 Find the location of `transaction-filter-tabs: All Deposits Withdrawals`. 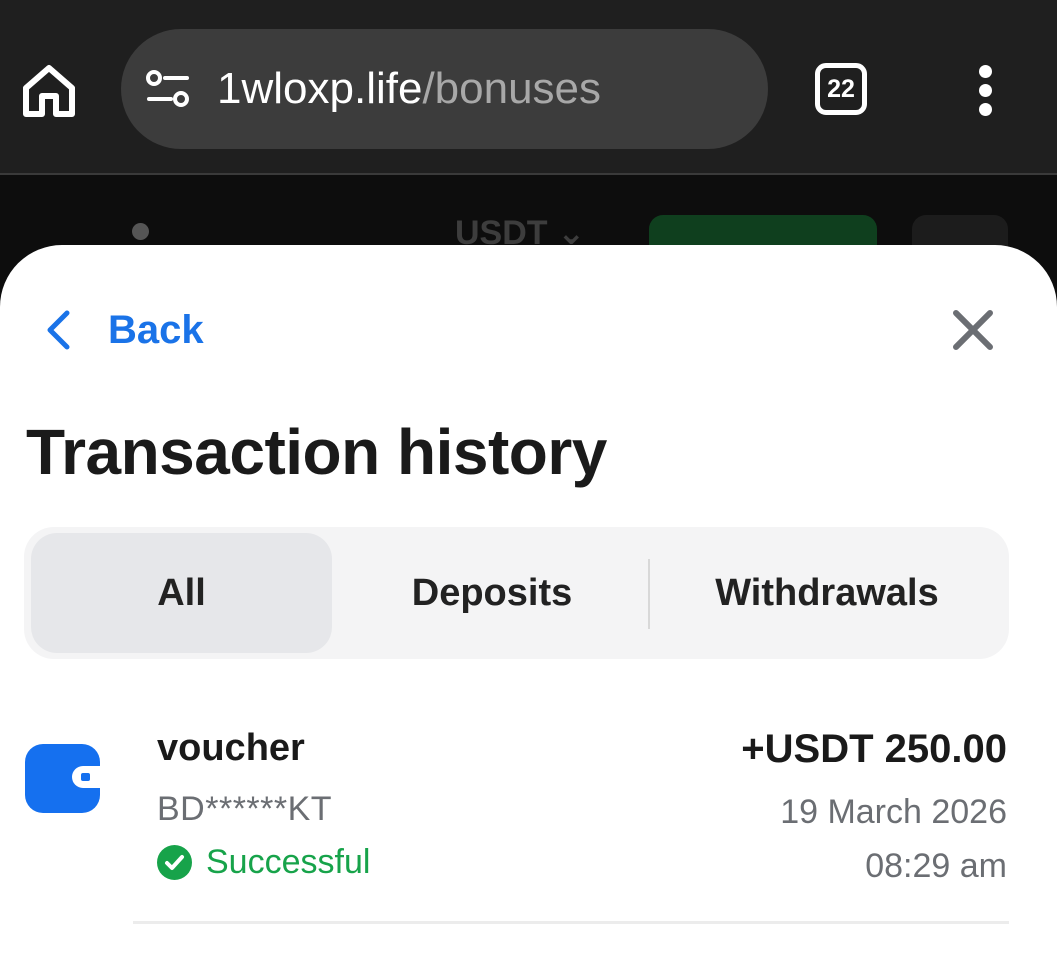

transaction-filter-tabs: All Deposits Withdrawals is located at coordinates (516, 593).